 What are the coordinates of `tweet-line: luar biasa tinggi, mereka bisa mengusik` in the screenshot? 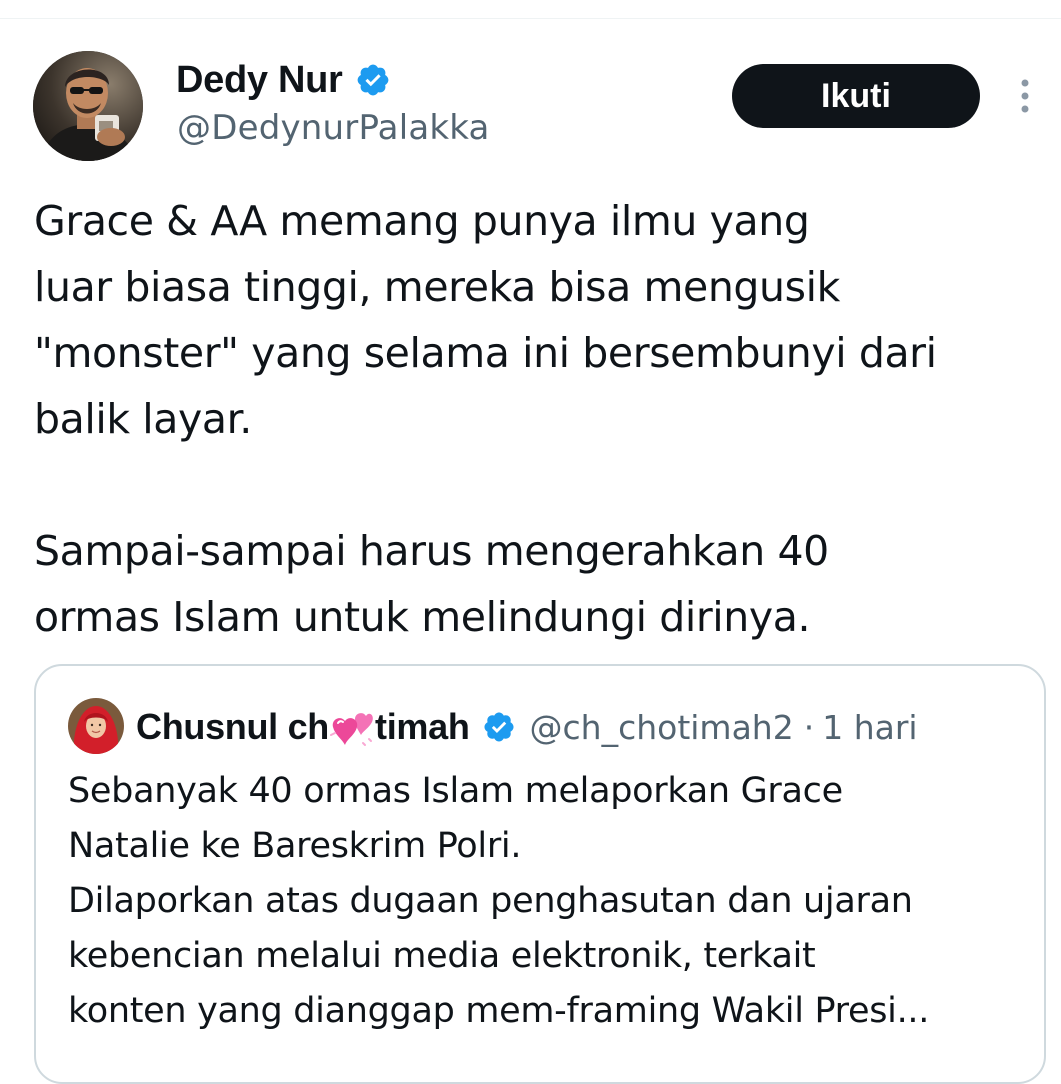 It's located at (437, 287).